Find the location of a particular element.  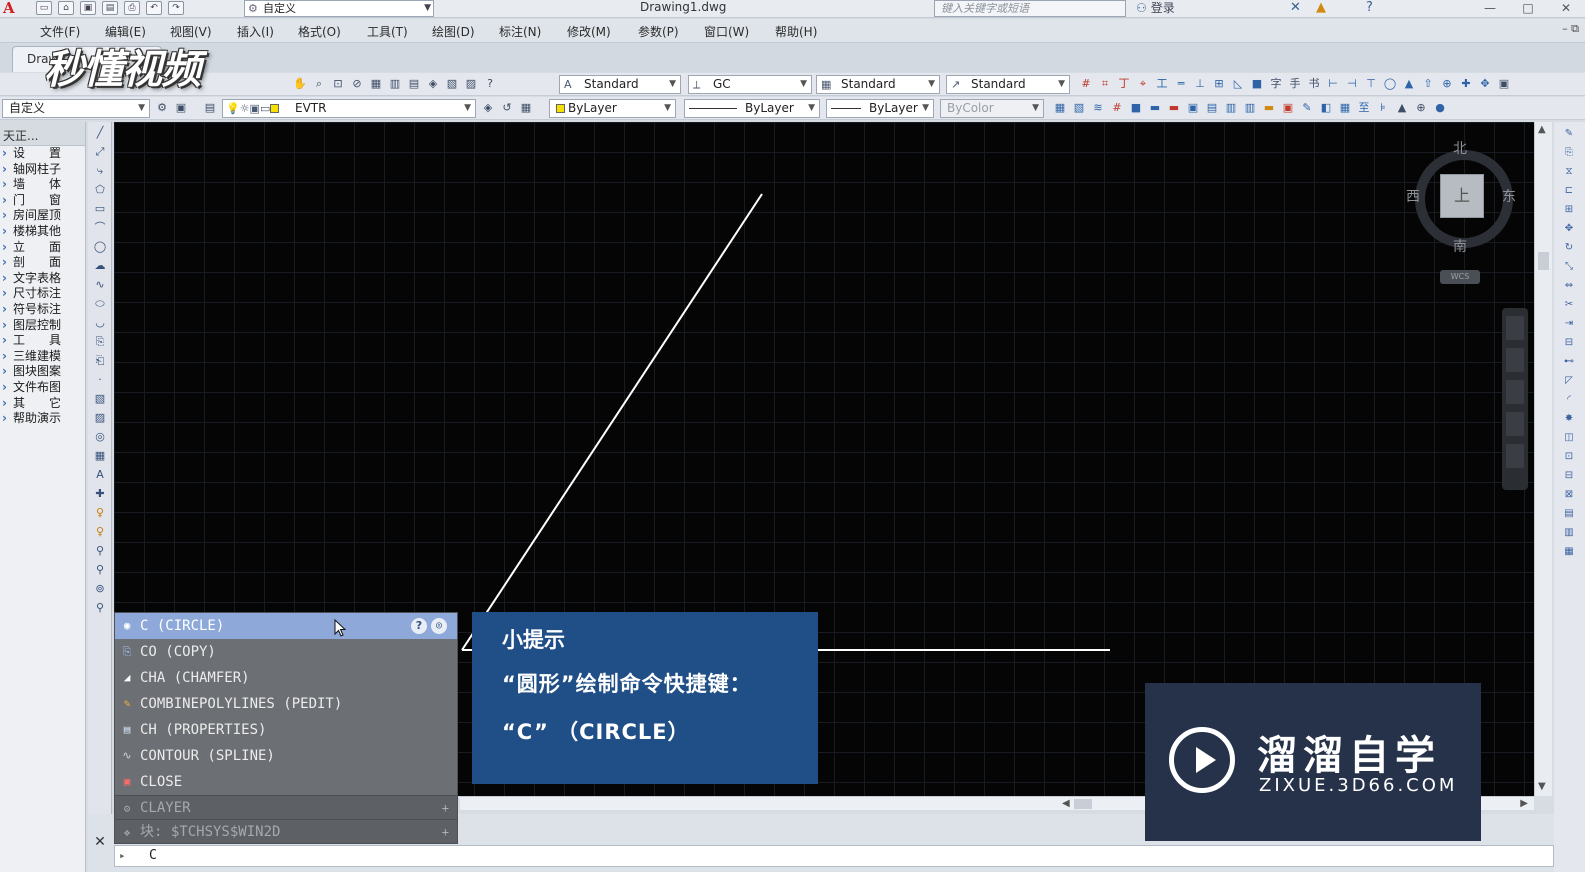

join-icon: ⊷ is located at coordinates (1569, 361).